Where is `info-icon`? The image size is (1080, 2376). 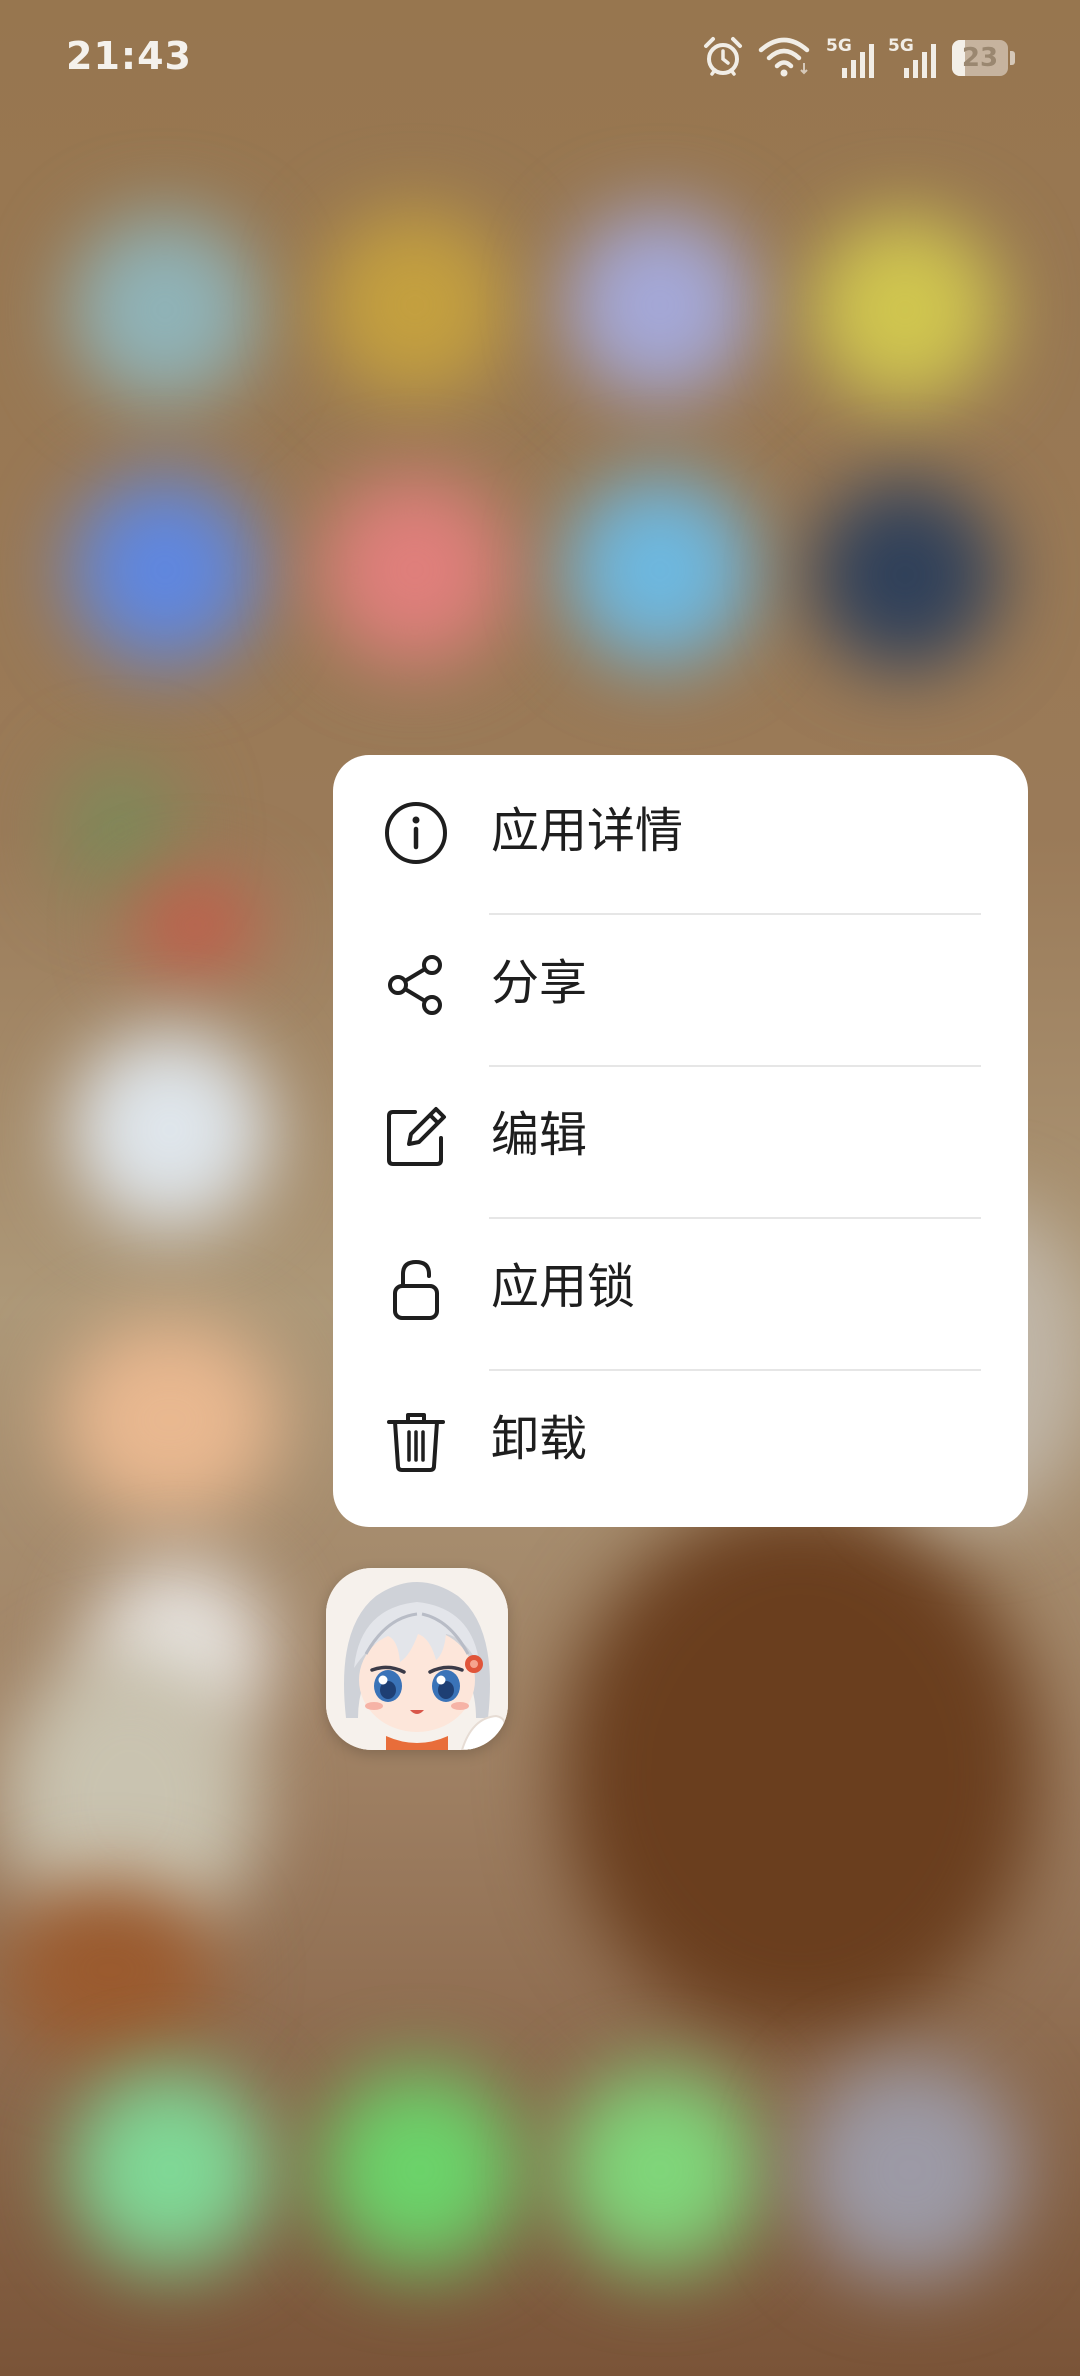
info-icon is located at coordinates (416, 833).